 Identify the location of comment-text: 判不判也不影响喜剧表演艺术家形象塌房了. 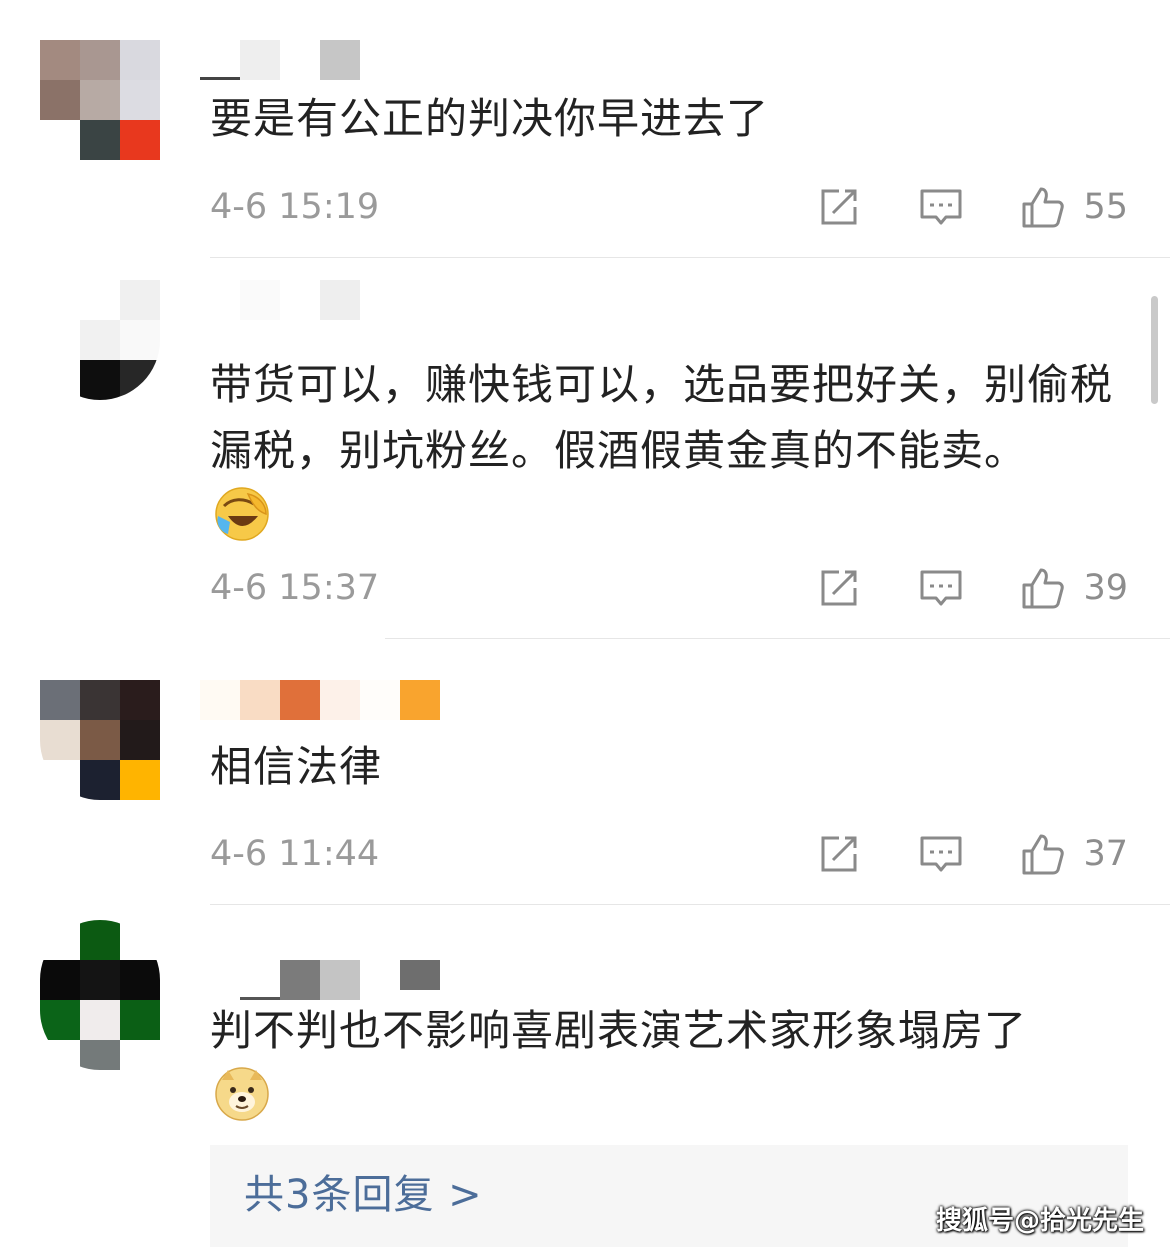
(619, 1030).